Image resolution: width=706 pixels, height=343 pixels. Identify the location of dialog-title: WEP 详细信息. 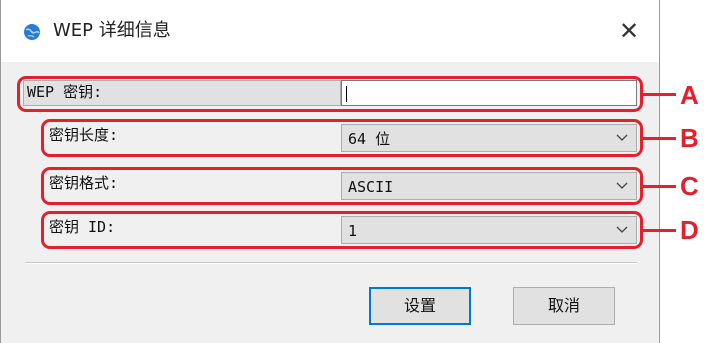
(112, 30).